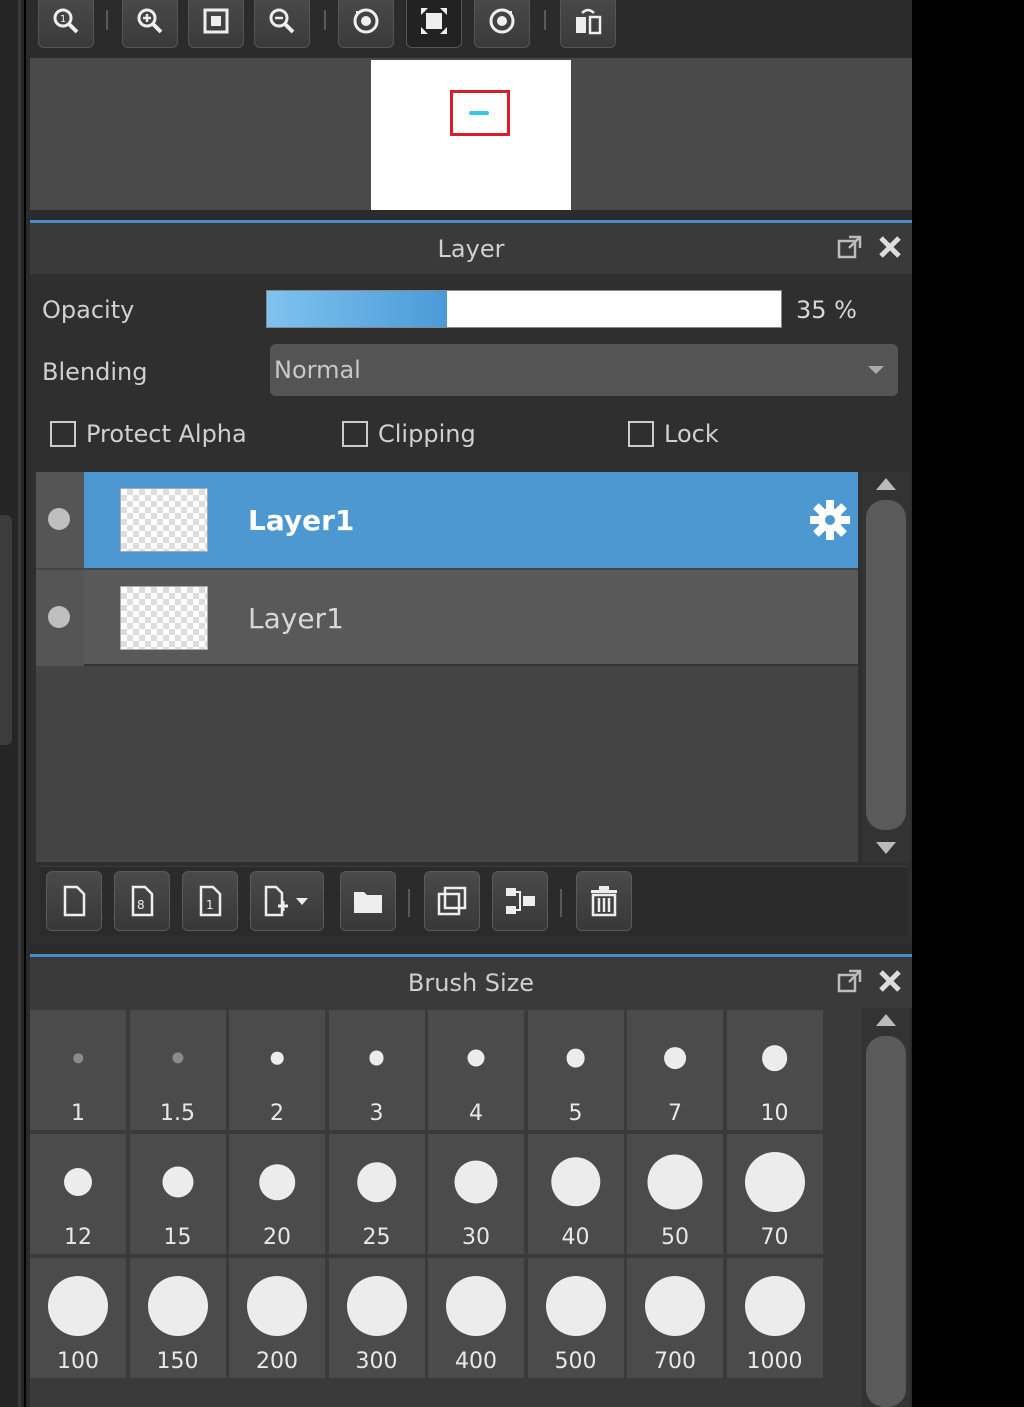  I want to click on layer-row-selected: Layer1, so click(447, 520).